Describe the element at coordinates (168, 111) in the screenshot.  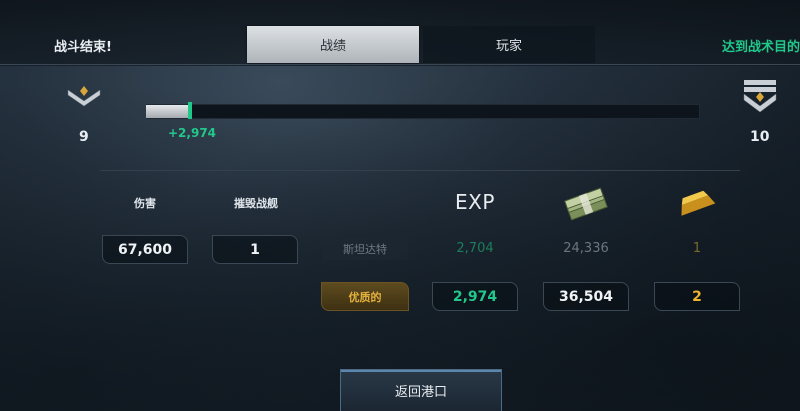
I see `xp-progress-fill` at that location.